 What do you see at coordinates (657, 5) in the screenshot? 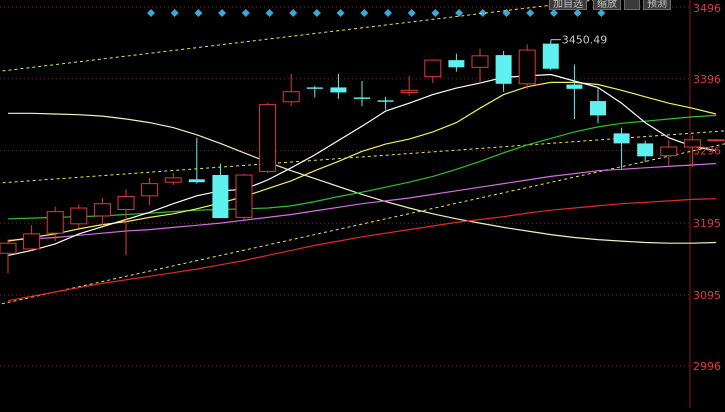
I see `forecast-button: 预测` at bounding box center [657, 5].